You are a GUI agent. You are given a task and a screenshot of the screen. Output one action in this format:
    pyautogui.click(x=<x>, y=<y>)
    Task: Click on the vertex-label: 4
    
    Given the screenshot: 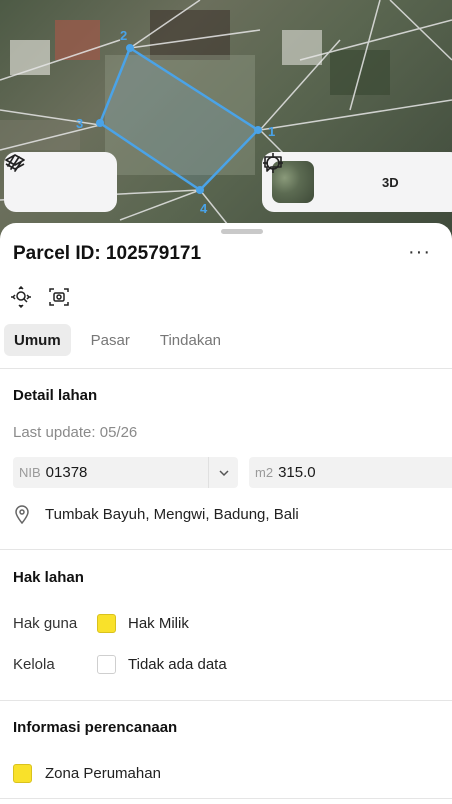 What is the action you would take?
    pyautogui.click(x=204, y=208)
    